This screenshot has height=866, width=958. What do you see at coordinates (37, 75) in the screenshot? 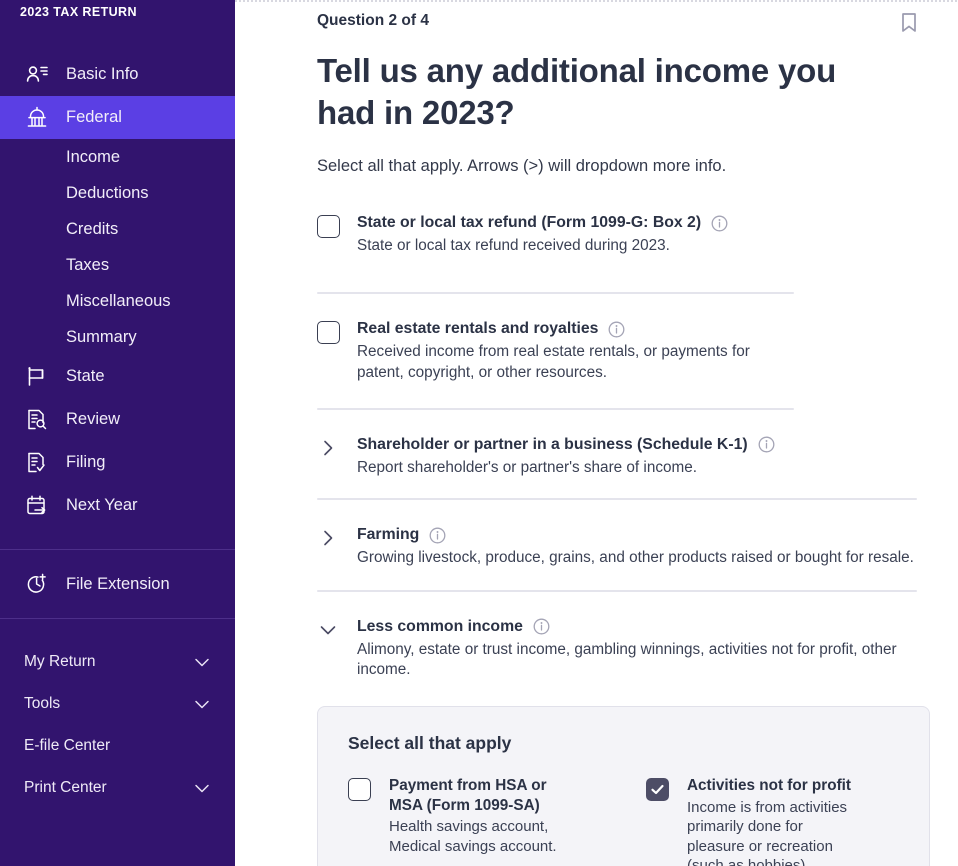
I see `person-list-icon` at bounding box center [37, 75].